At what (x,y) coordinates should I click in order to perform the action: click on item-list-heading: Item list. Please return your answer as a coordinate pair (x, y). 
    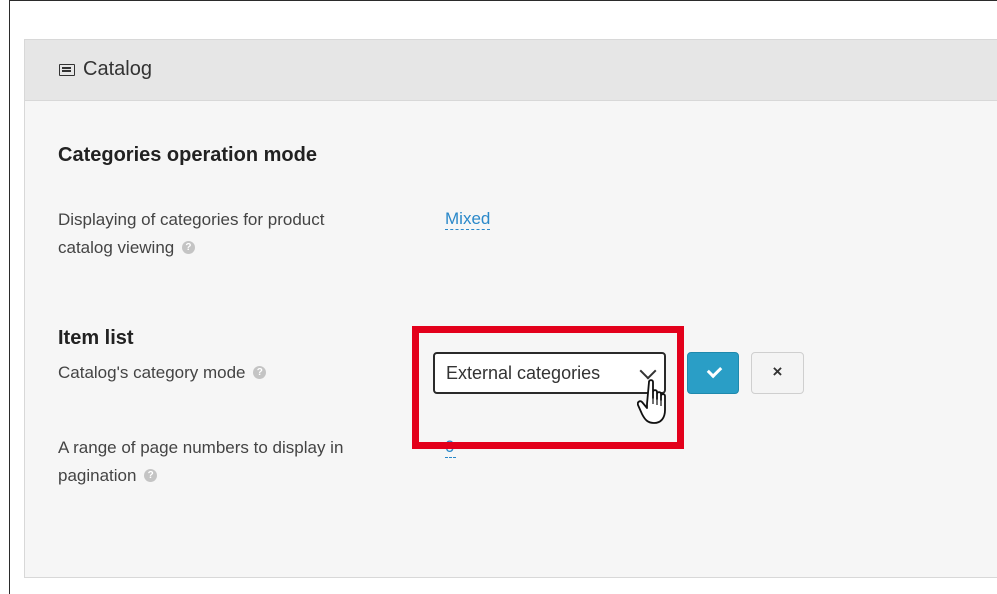
    Looking at the image, I should click on (96, 338).